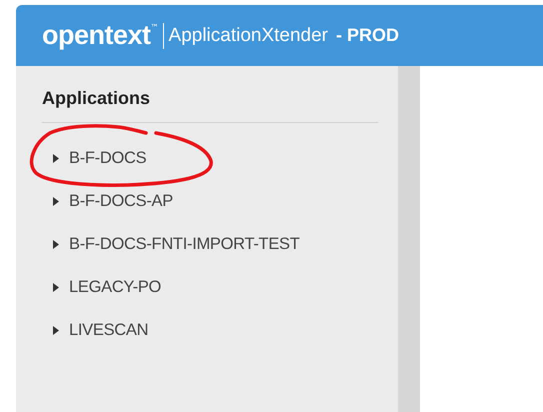  What do you see at coordinates (121, 201) in the screenshot?
I see `application-item: B-F-DOCS-AP` at bounding box center [121, 201].